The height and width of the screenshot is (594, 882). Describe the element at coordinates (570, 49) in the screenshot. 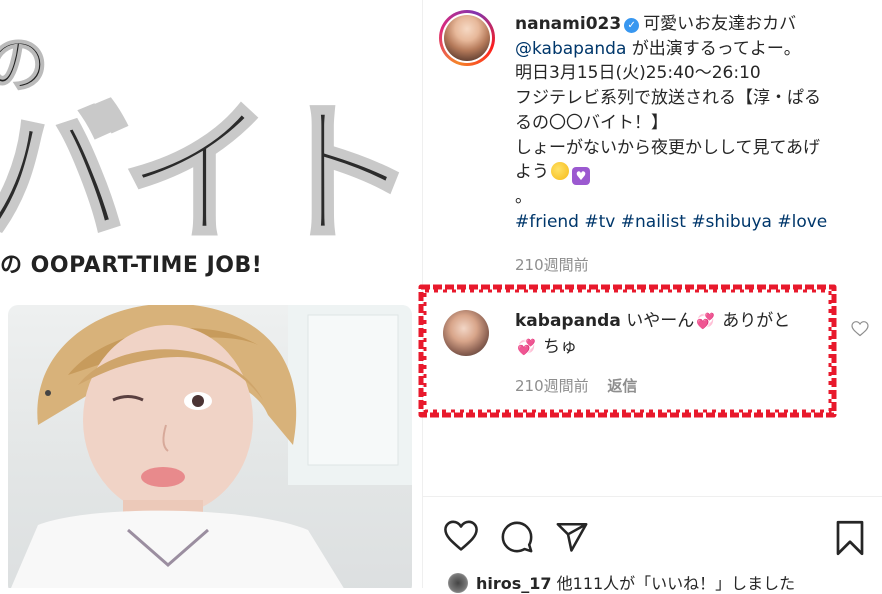

I see `caption-mention: @kabapanda` at that location.